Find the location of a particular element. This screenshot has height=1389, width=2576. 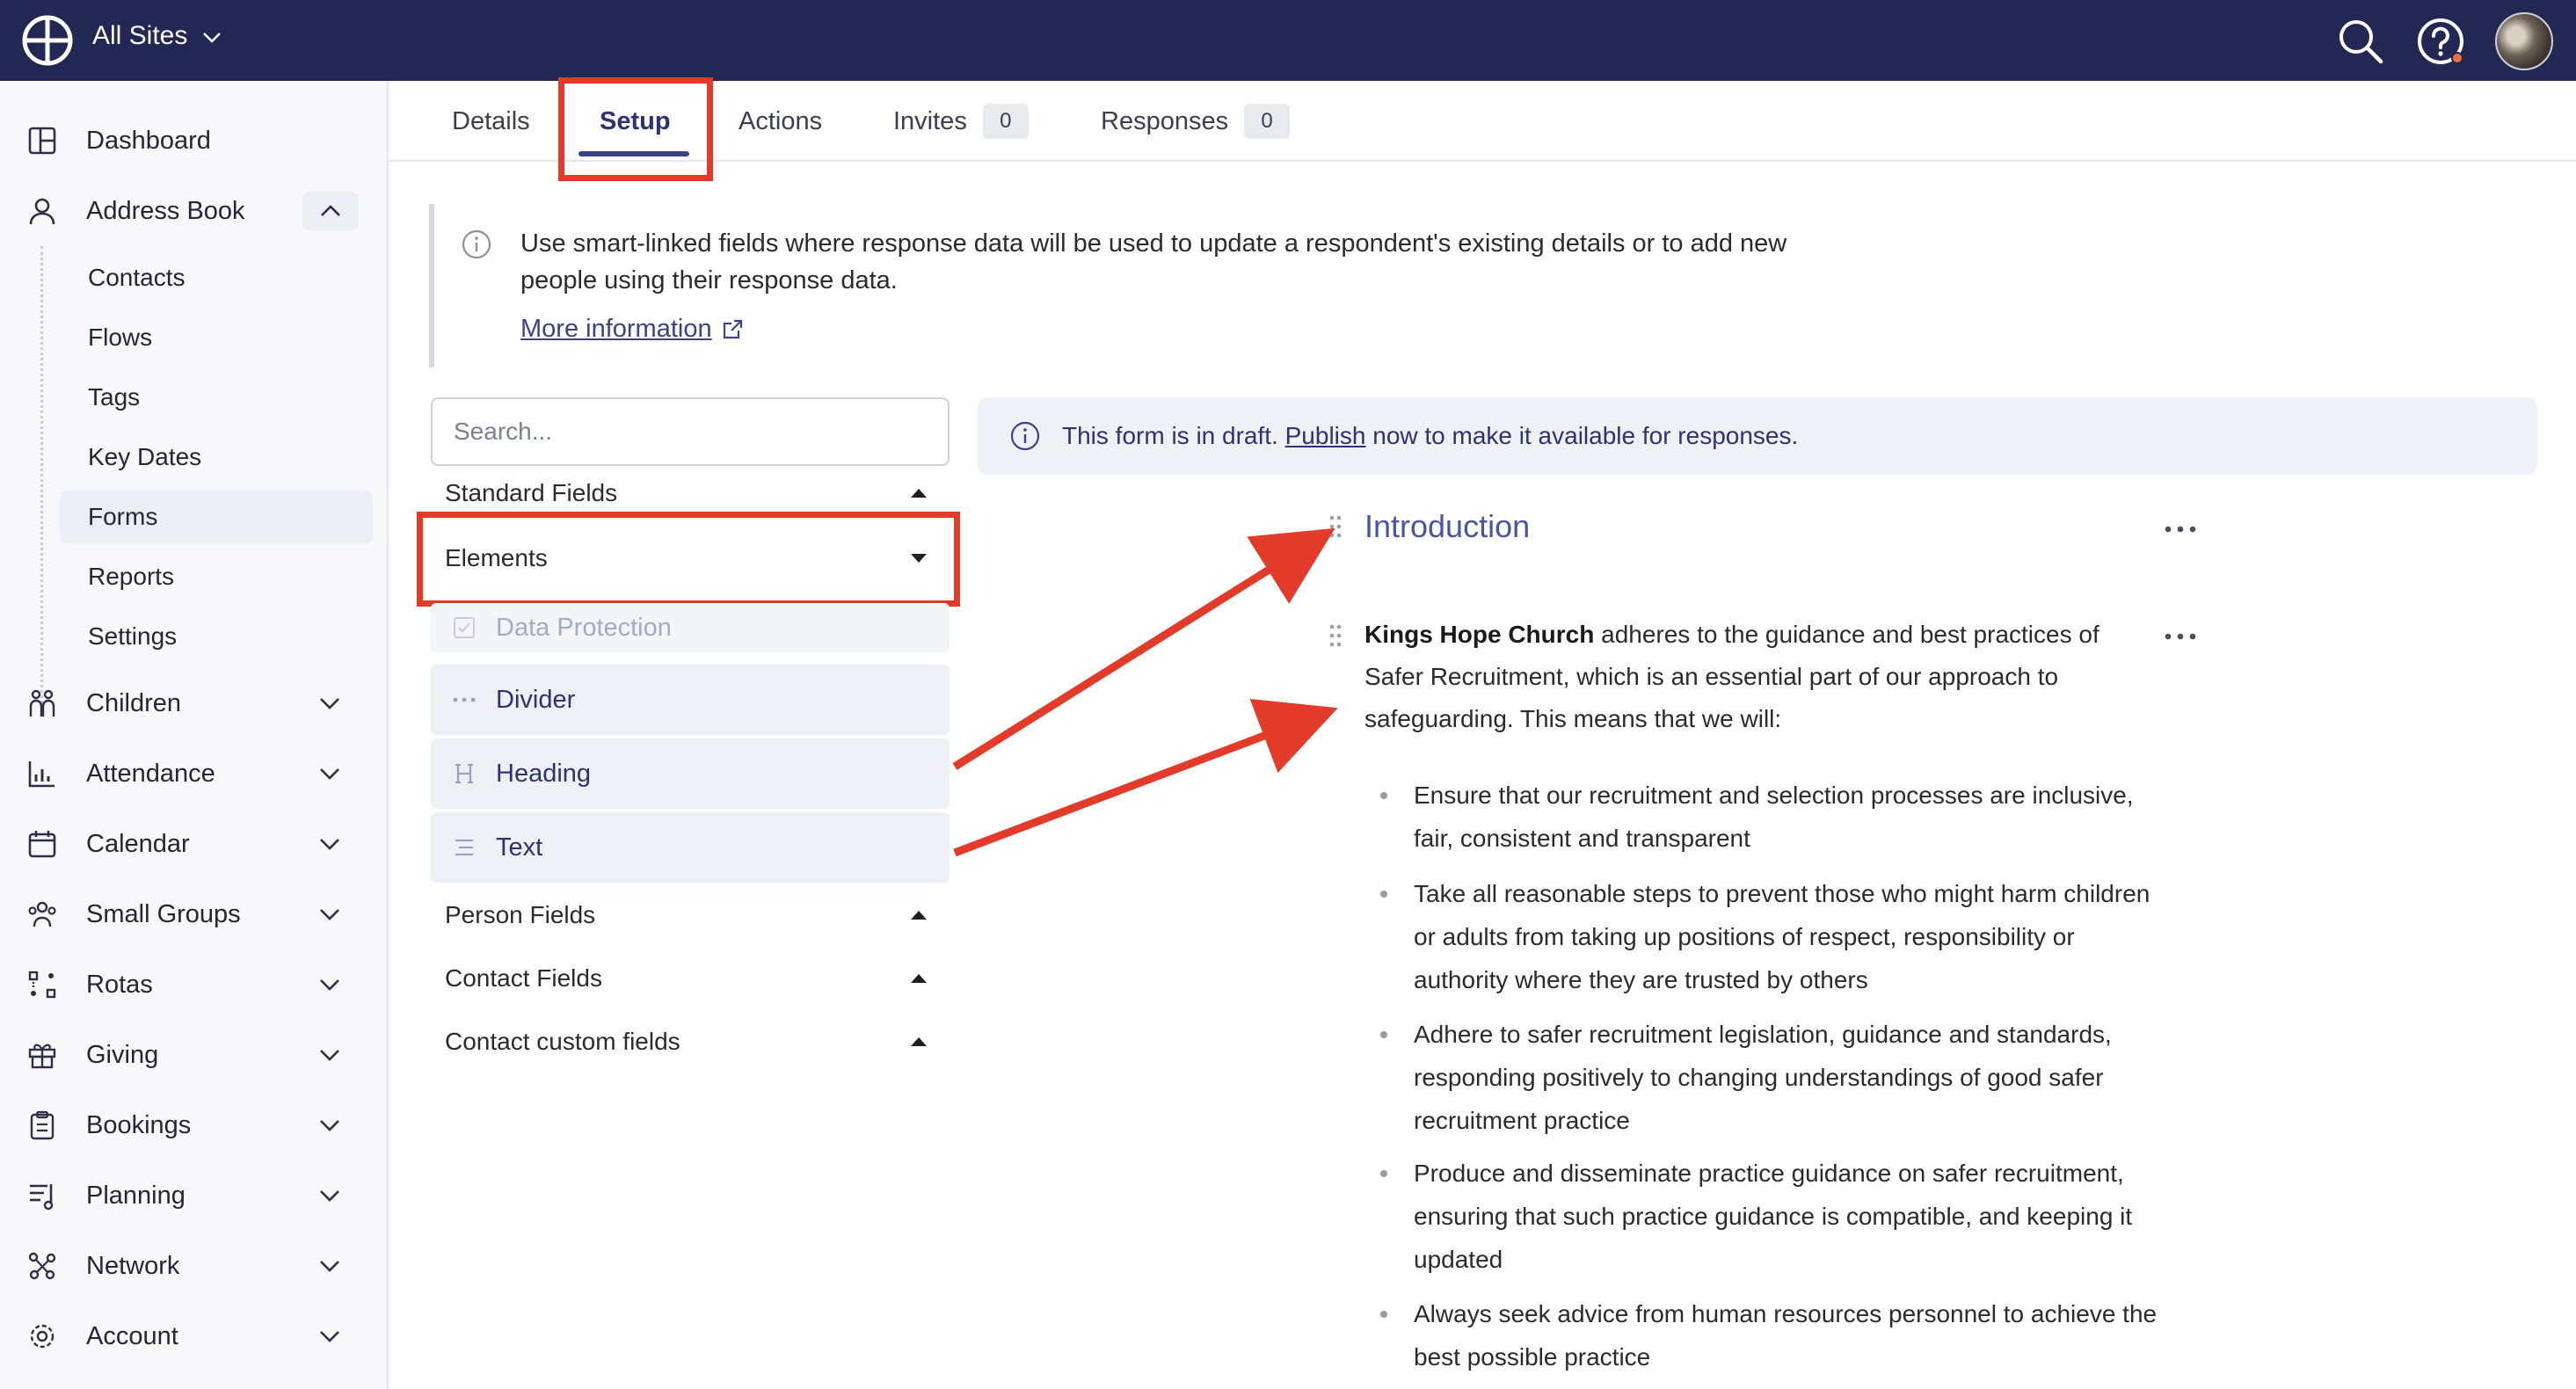

sidebar-subitem-key-dates: Key Dates is located at coordinates (216, 458).